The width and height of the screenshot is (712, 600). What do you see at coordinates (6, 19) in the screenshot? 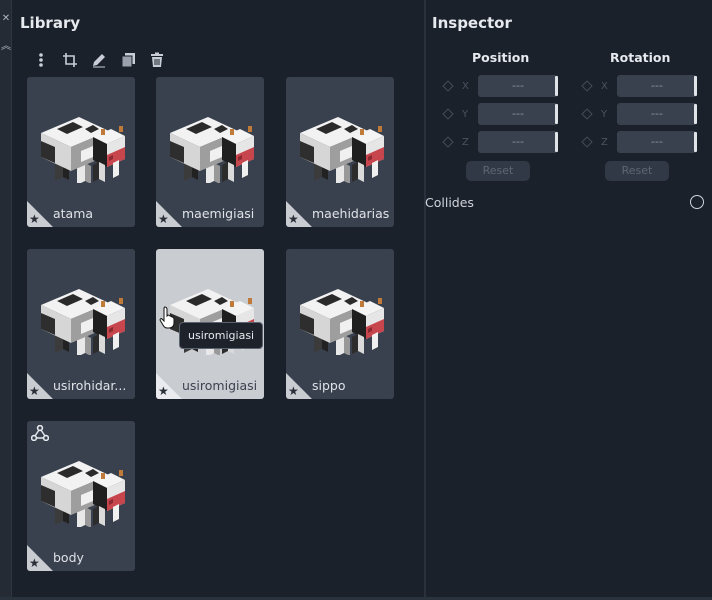
I see `close-icon: ✕` at bounding box center [6, 19].